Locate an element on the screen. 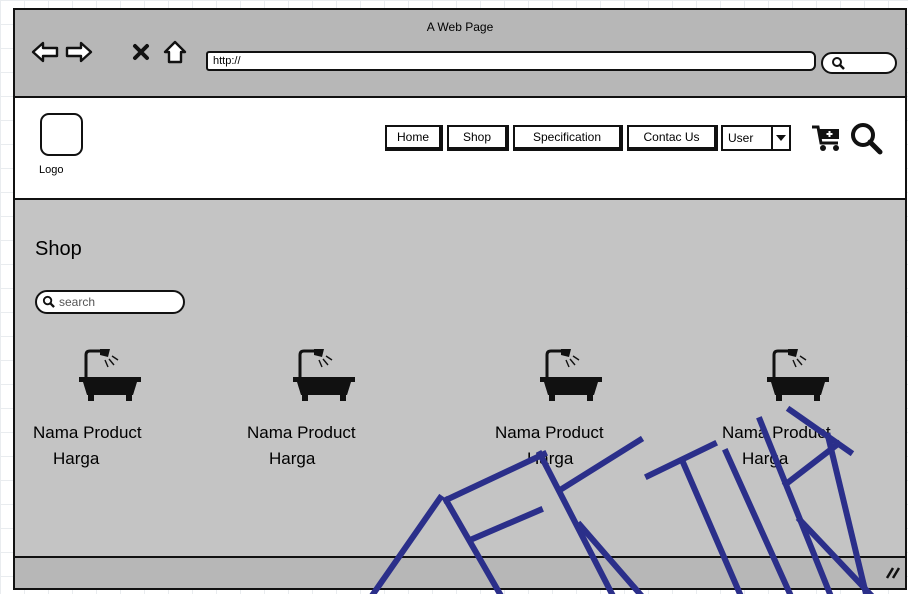 The image size is (908, 594). shopping-cart-icon is located at coordinates (827, 138).